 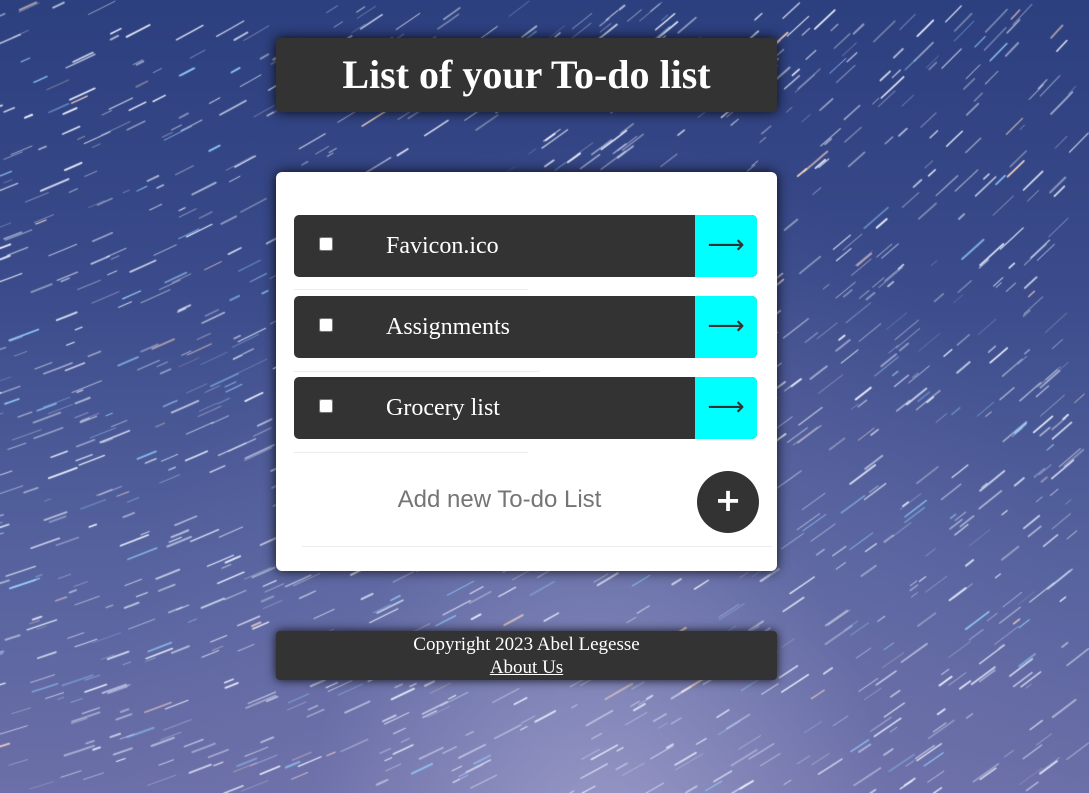 What do you see at coordinates (525, 327) in the screenshot?
I see `todo-item-assignments: Assignments ⟶` at bounding box center [525, 327].